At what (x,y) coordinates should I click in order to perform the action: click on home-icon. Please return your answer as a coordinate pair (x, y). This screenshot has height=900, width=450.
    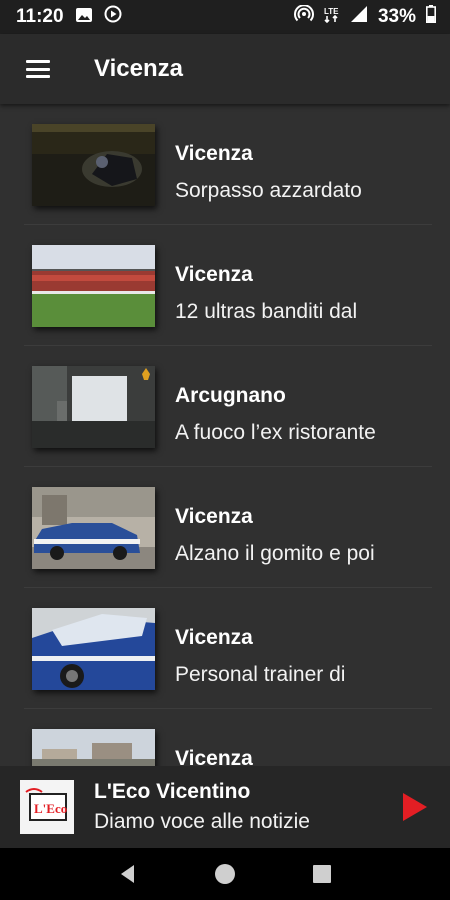
    Looking at the image, I should click on (225, 874).